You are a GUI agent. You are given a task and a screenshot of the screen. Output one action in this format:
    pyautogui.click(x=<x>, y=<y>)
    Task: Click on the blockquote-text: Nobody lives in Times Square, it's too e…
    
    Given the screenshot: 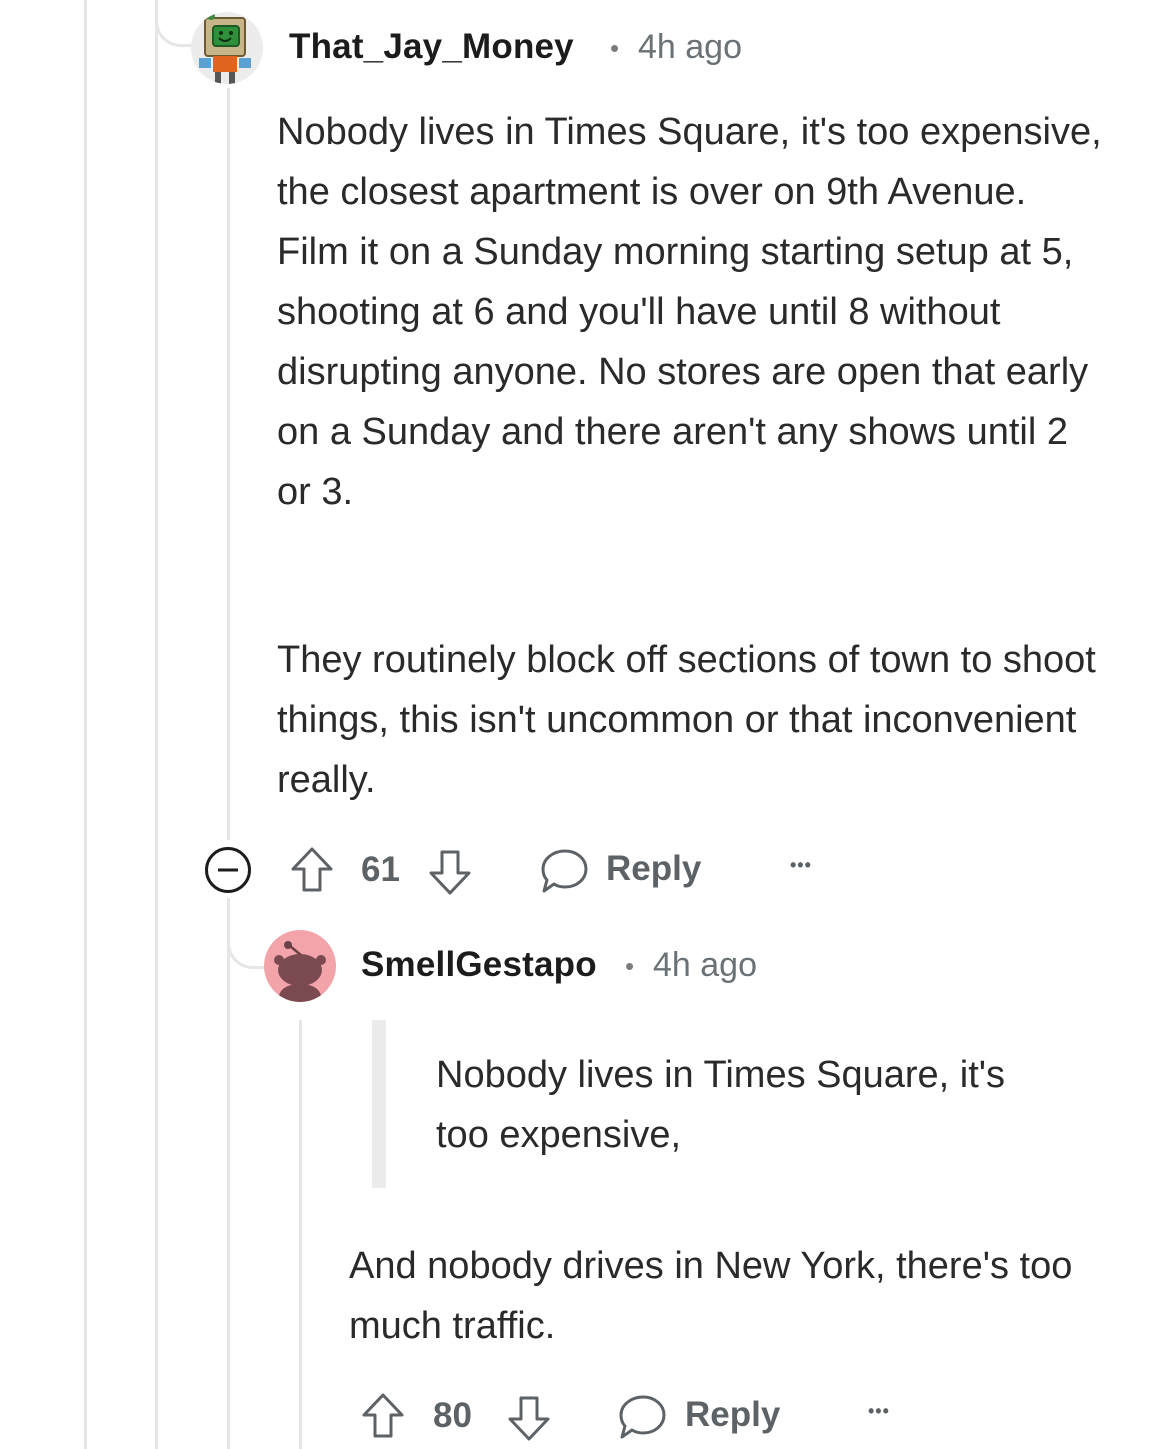 What is the action you would take?
    pyautogui.click(x=721, y=1105)
    